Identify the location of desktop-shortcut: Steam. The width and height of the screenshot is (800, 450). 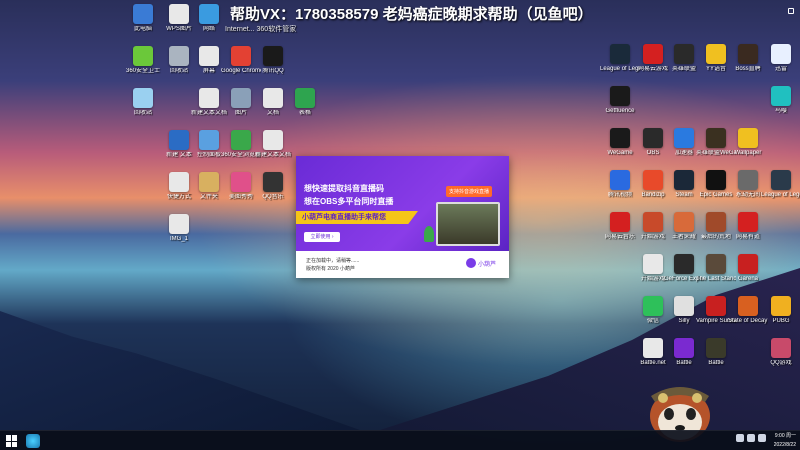
(684, 191).